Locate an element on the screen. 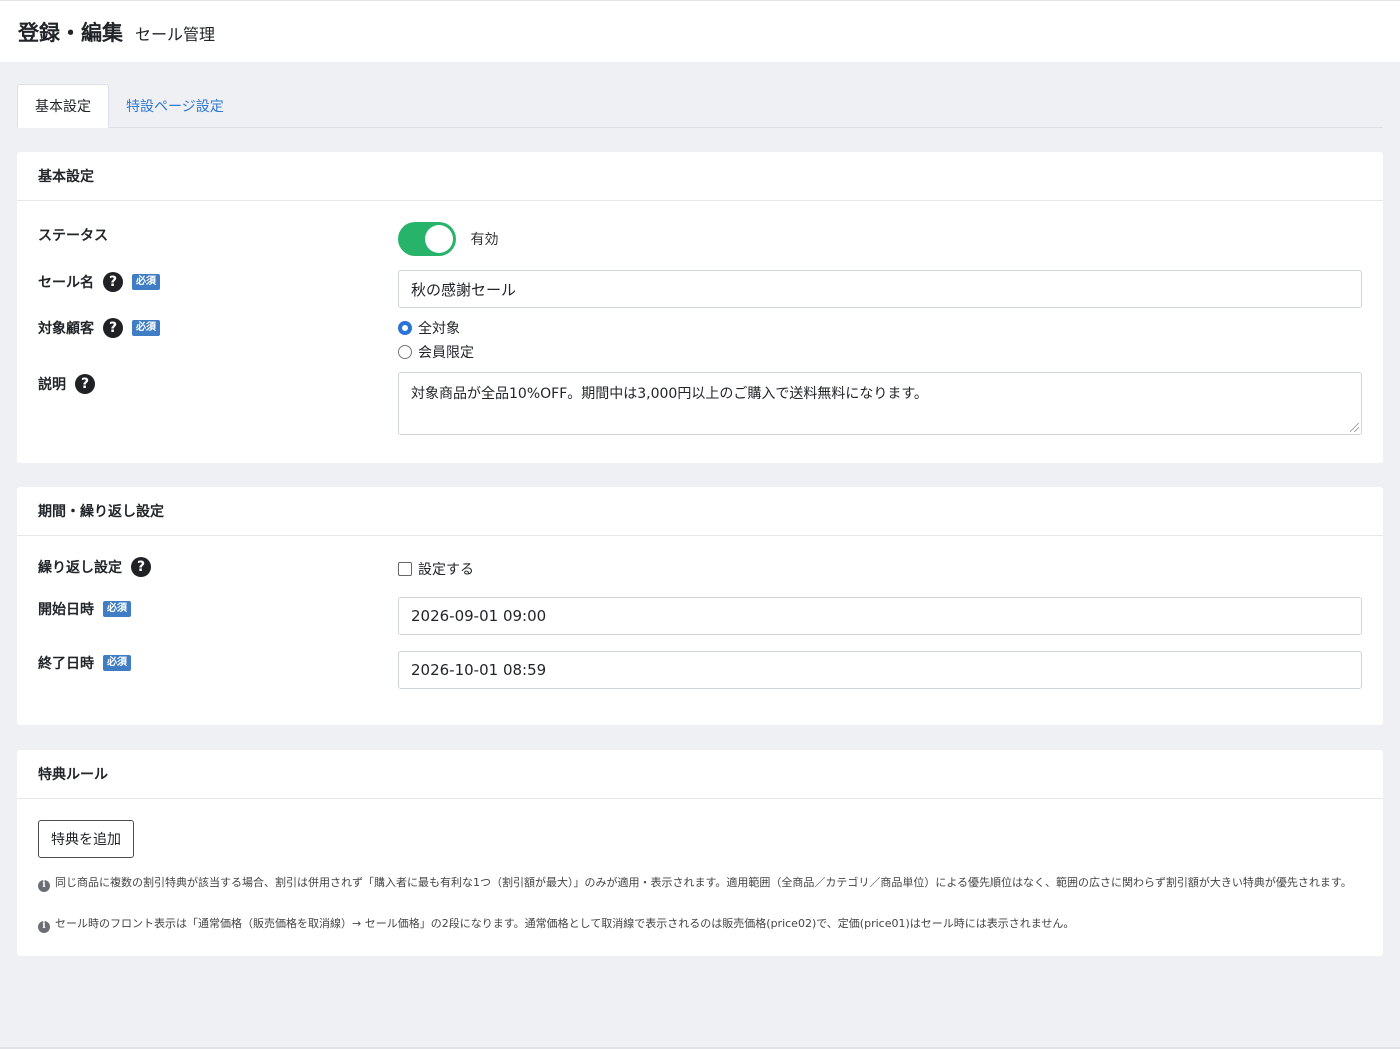 This screenshot has height=1049, width=1400. sale-name-label: セール名 ? 必須 is located at coordinates (99, 282).